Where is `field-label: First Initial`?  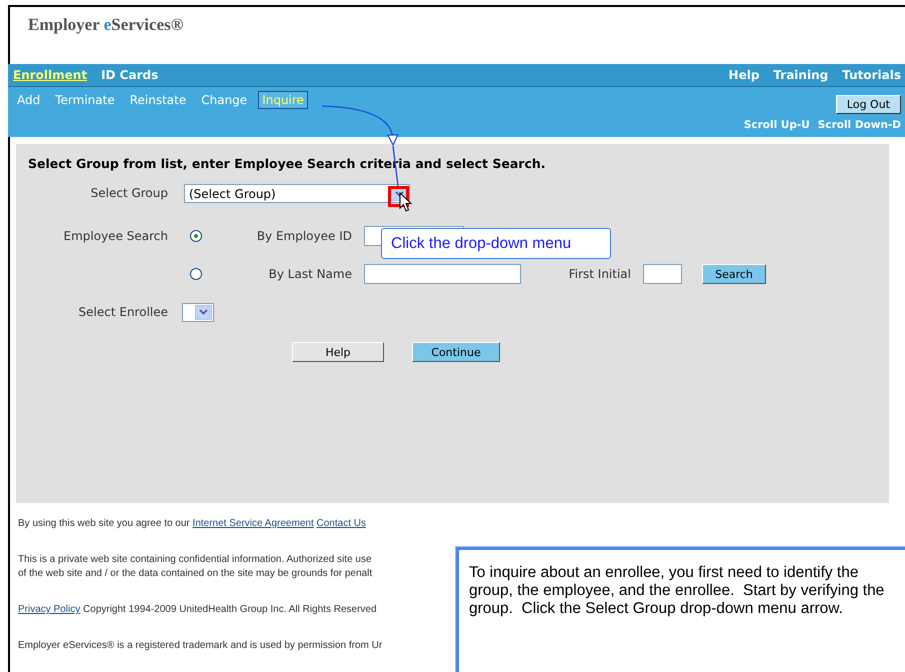 field-label: First Initial is located at coordinates (599, 274).